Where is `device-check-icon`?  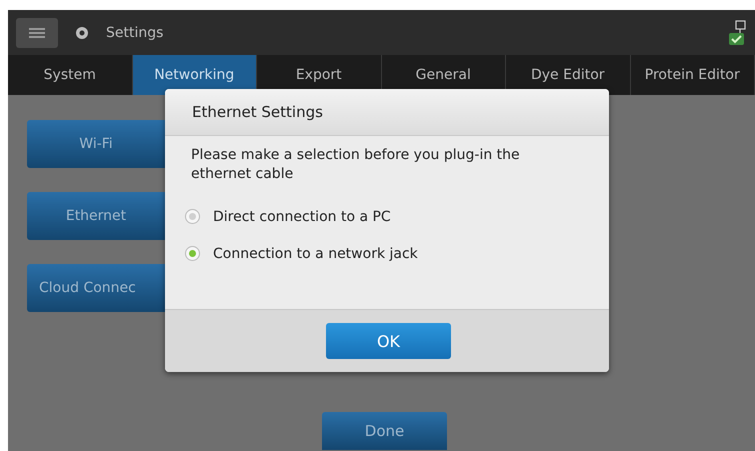 device-check-icon is located at coordinates (737, 33).